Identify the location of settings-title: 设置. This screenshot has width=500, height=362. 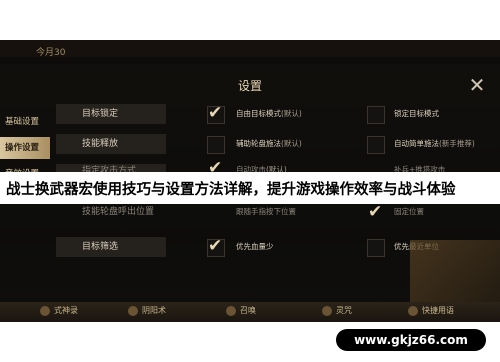
(249, 86).